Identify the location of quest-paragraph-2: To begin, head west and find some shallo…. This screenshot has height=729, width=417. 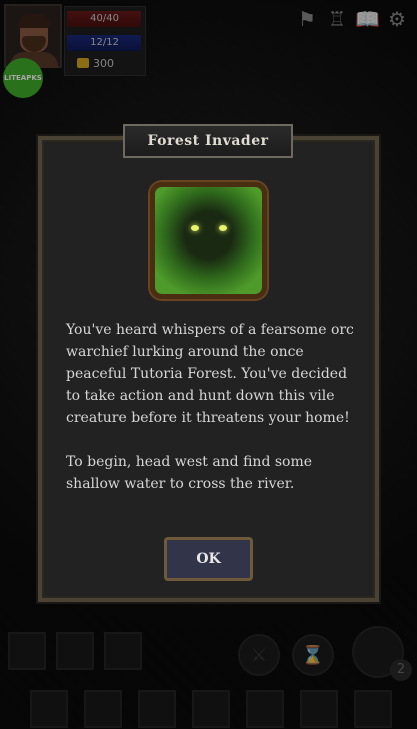
(189, 473).